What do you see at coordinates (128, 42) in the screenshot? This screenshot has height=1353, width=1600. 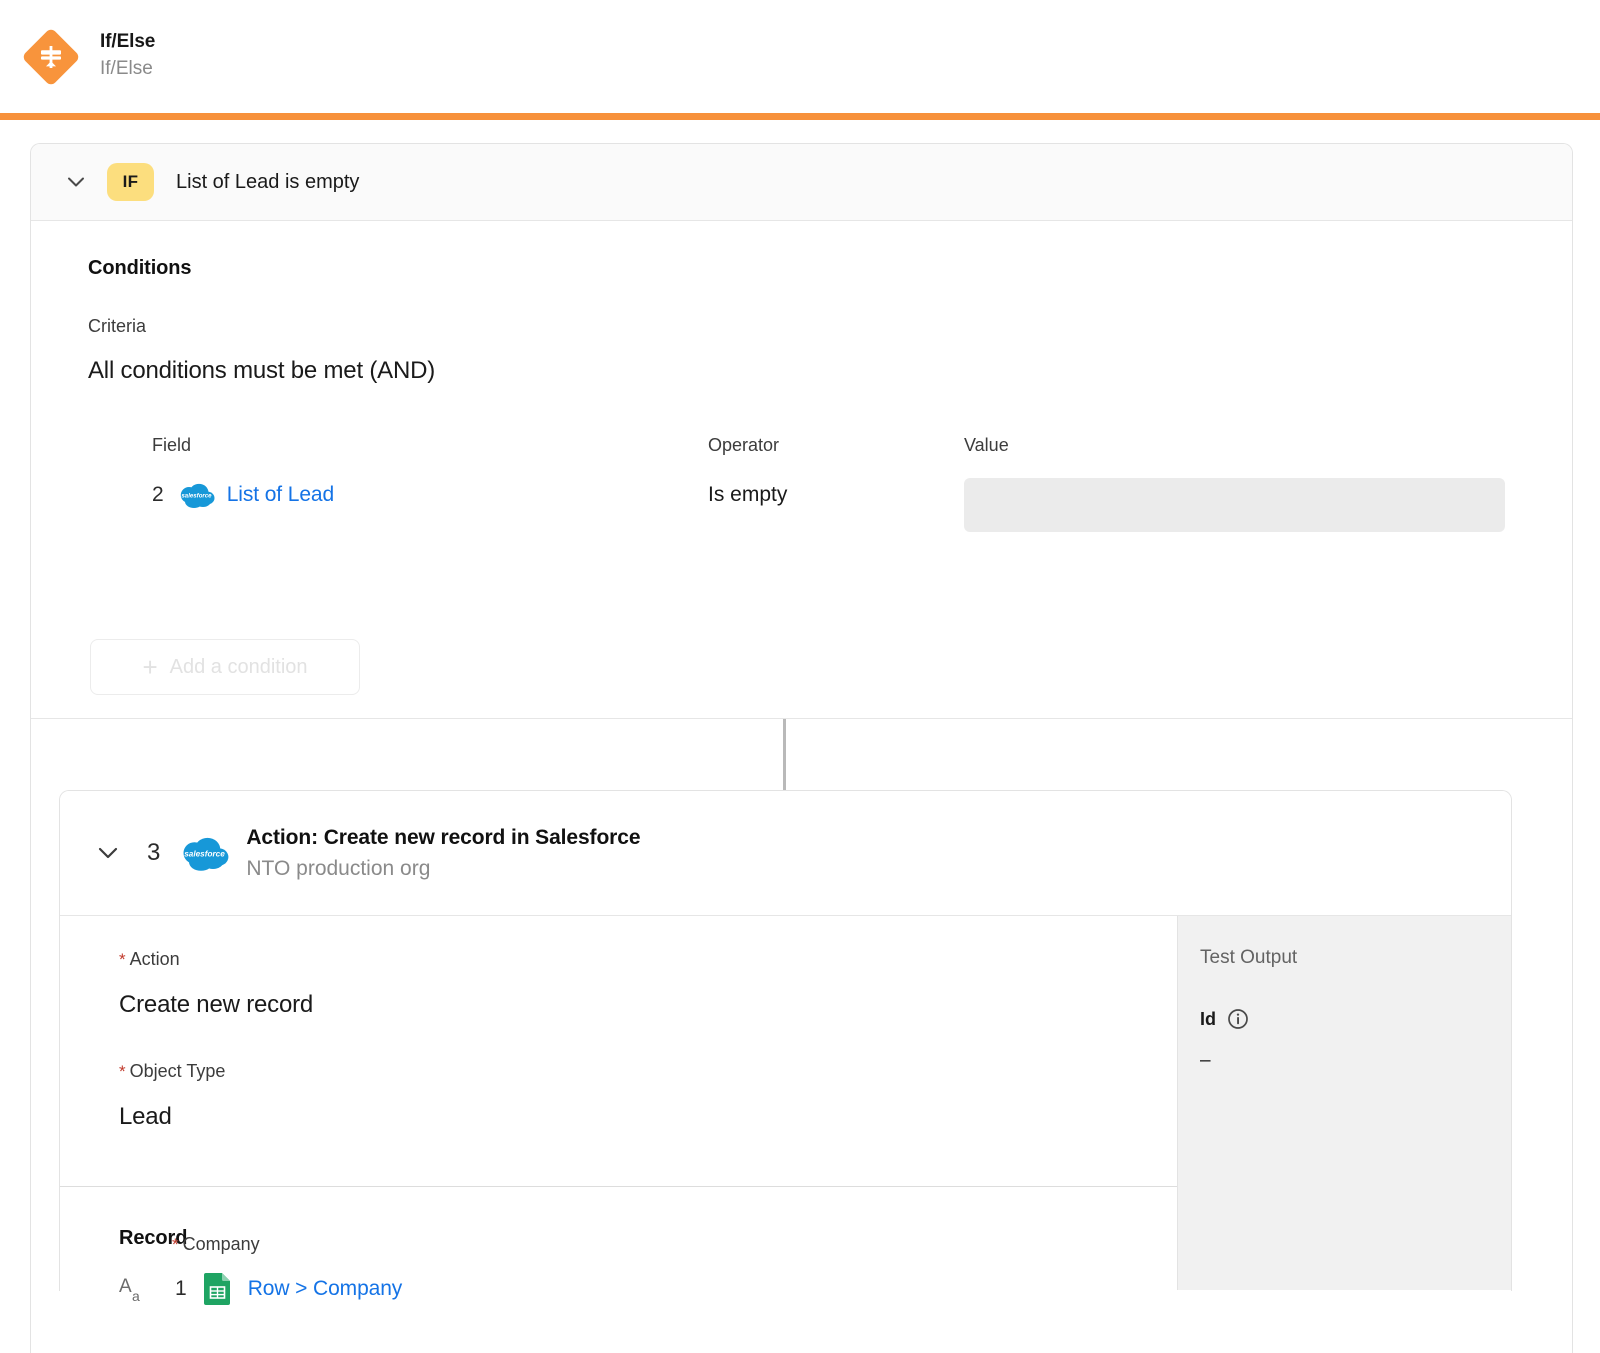 I see `page-title: If/Else` at bounding box center [128, 42].